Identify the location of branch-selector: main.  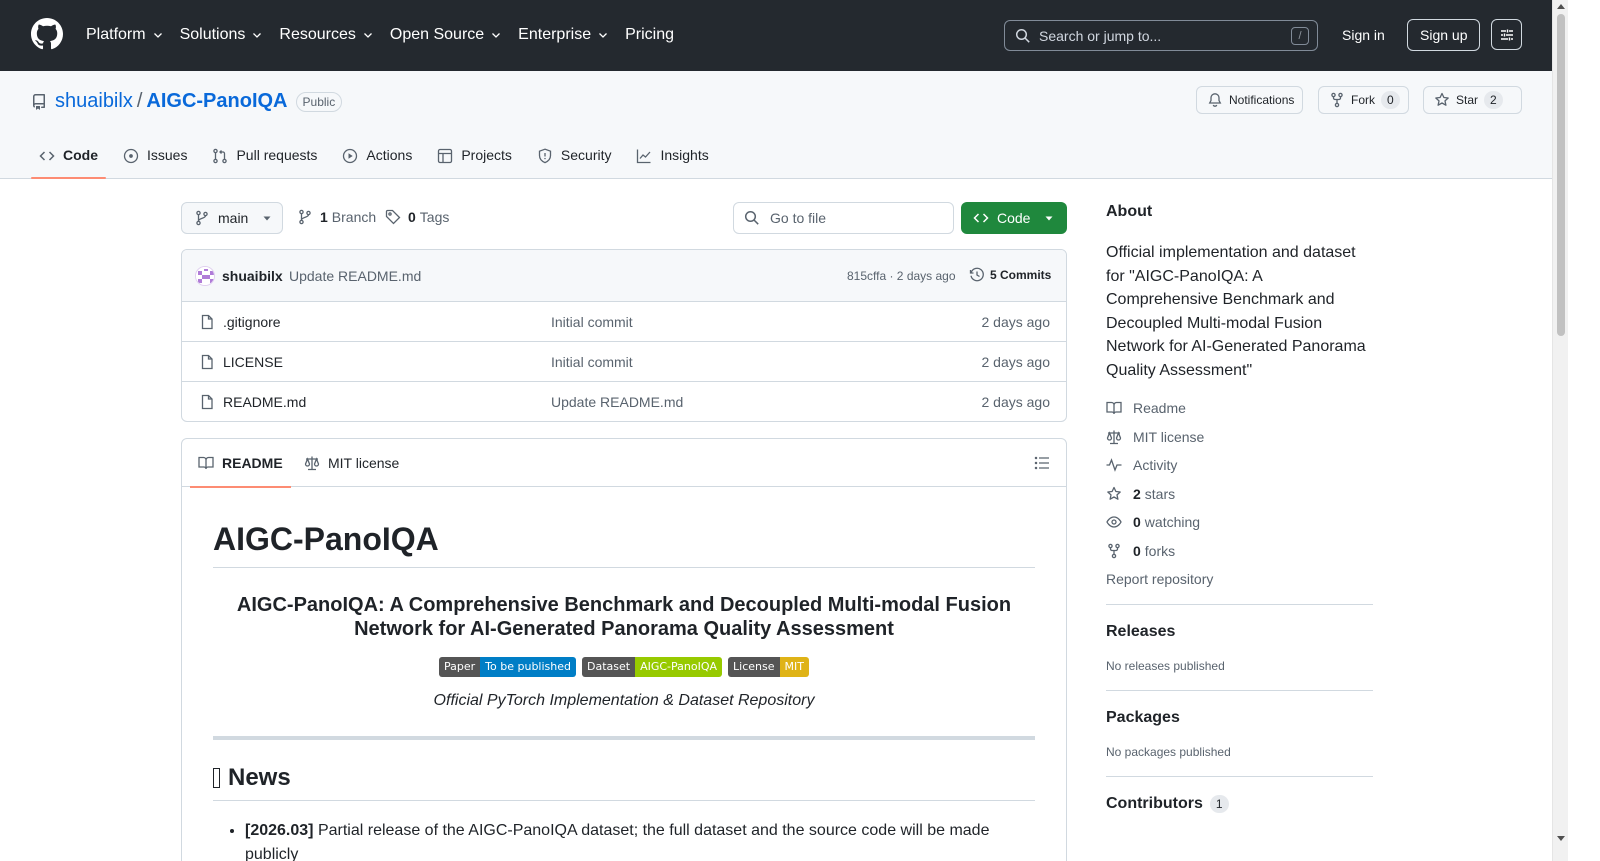
(232, 218).